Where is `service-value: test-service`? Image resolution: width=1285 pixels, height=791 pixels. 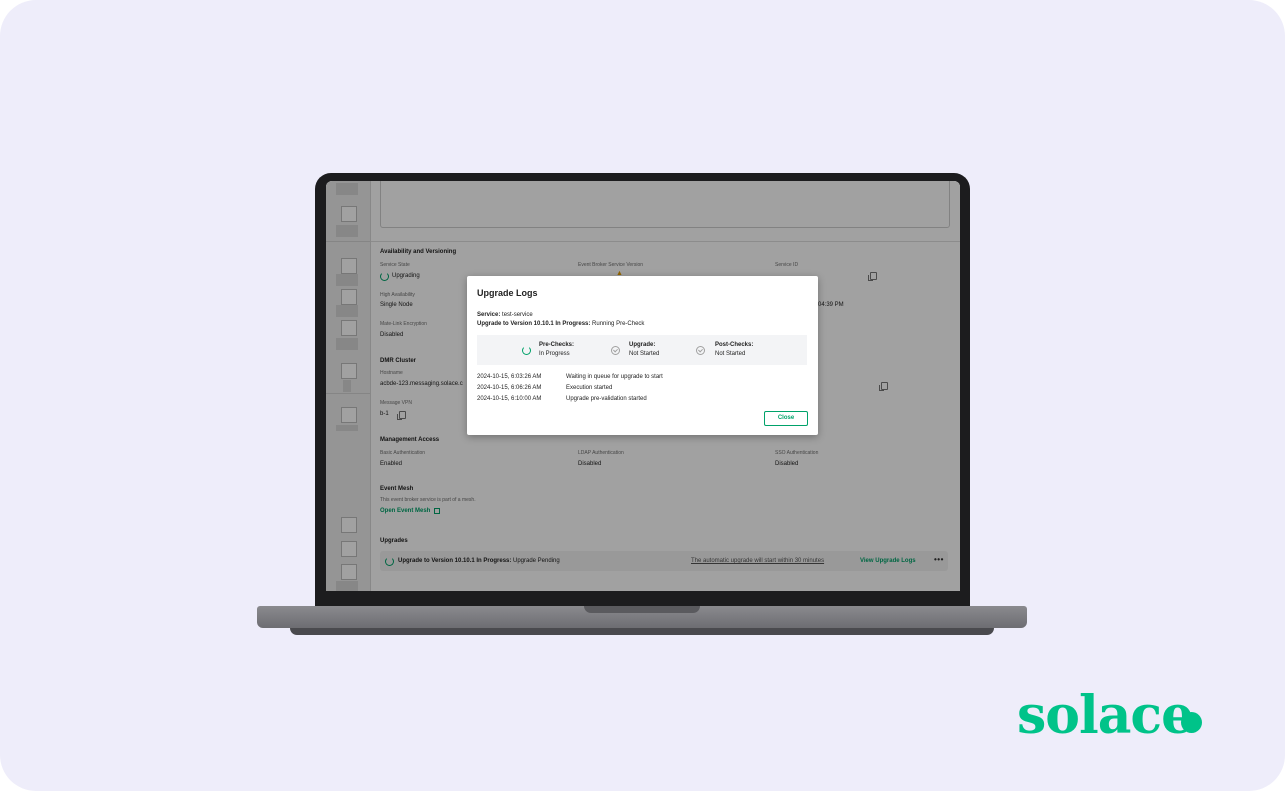 service-value: test-service is located at coordinates (517, 315).